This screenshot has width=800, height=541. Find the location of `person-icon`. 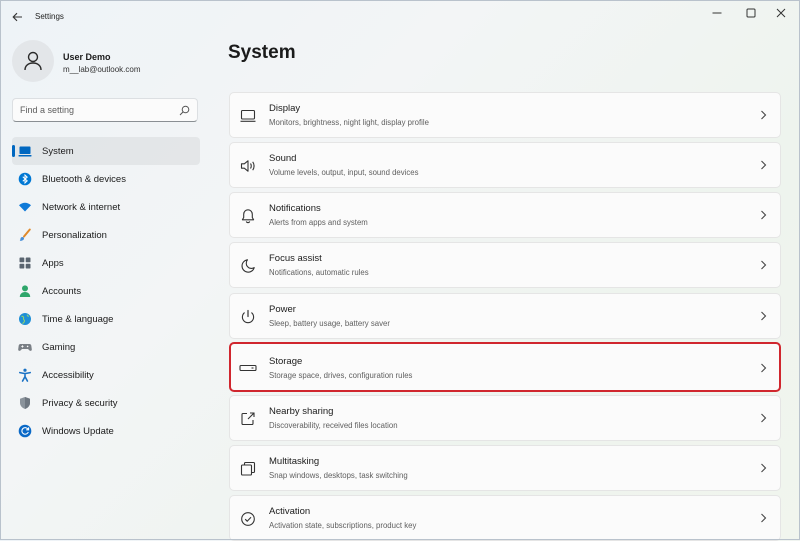

person-icon is located at coordinates (25, 291).